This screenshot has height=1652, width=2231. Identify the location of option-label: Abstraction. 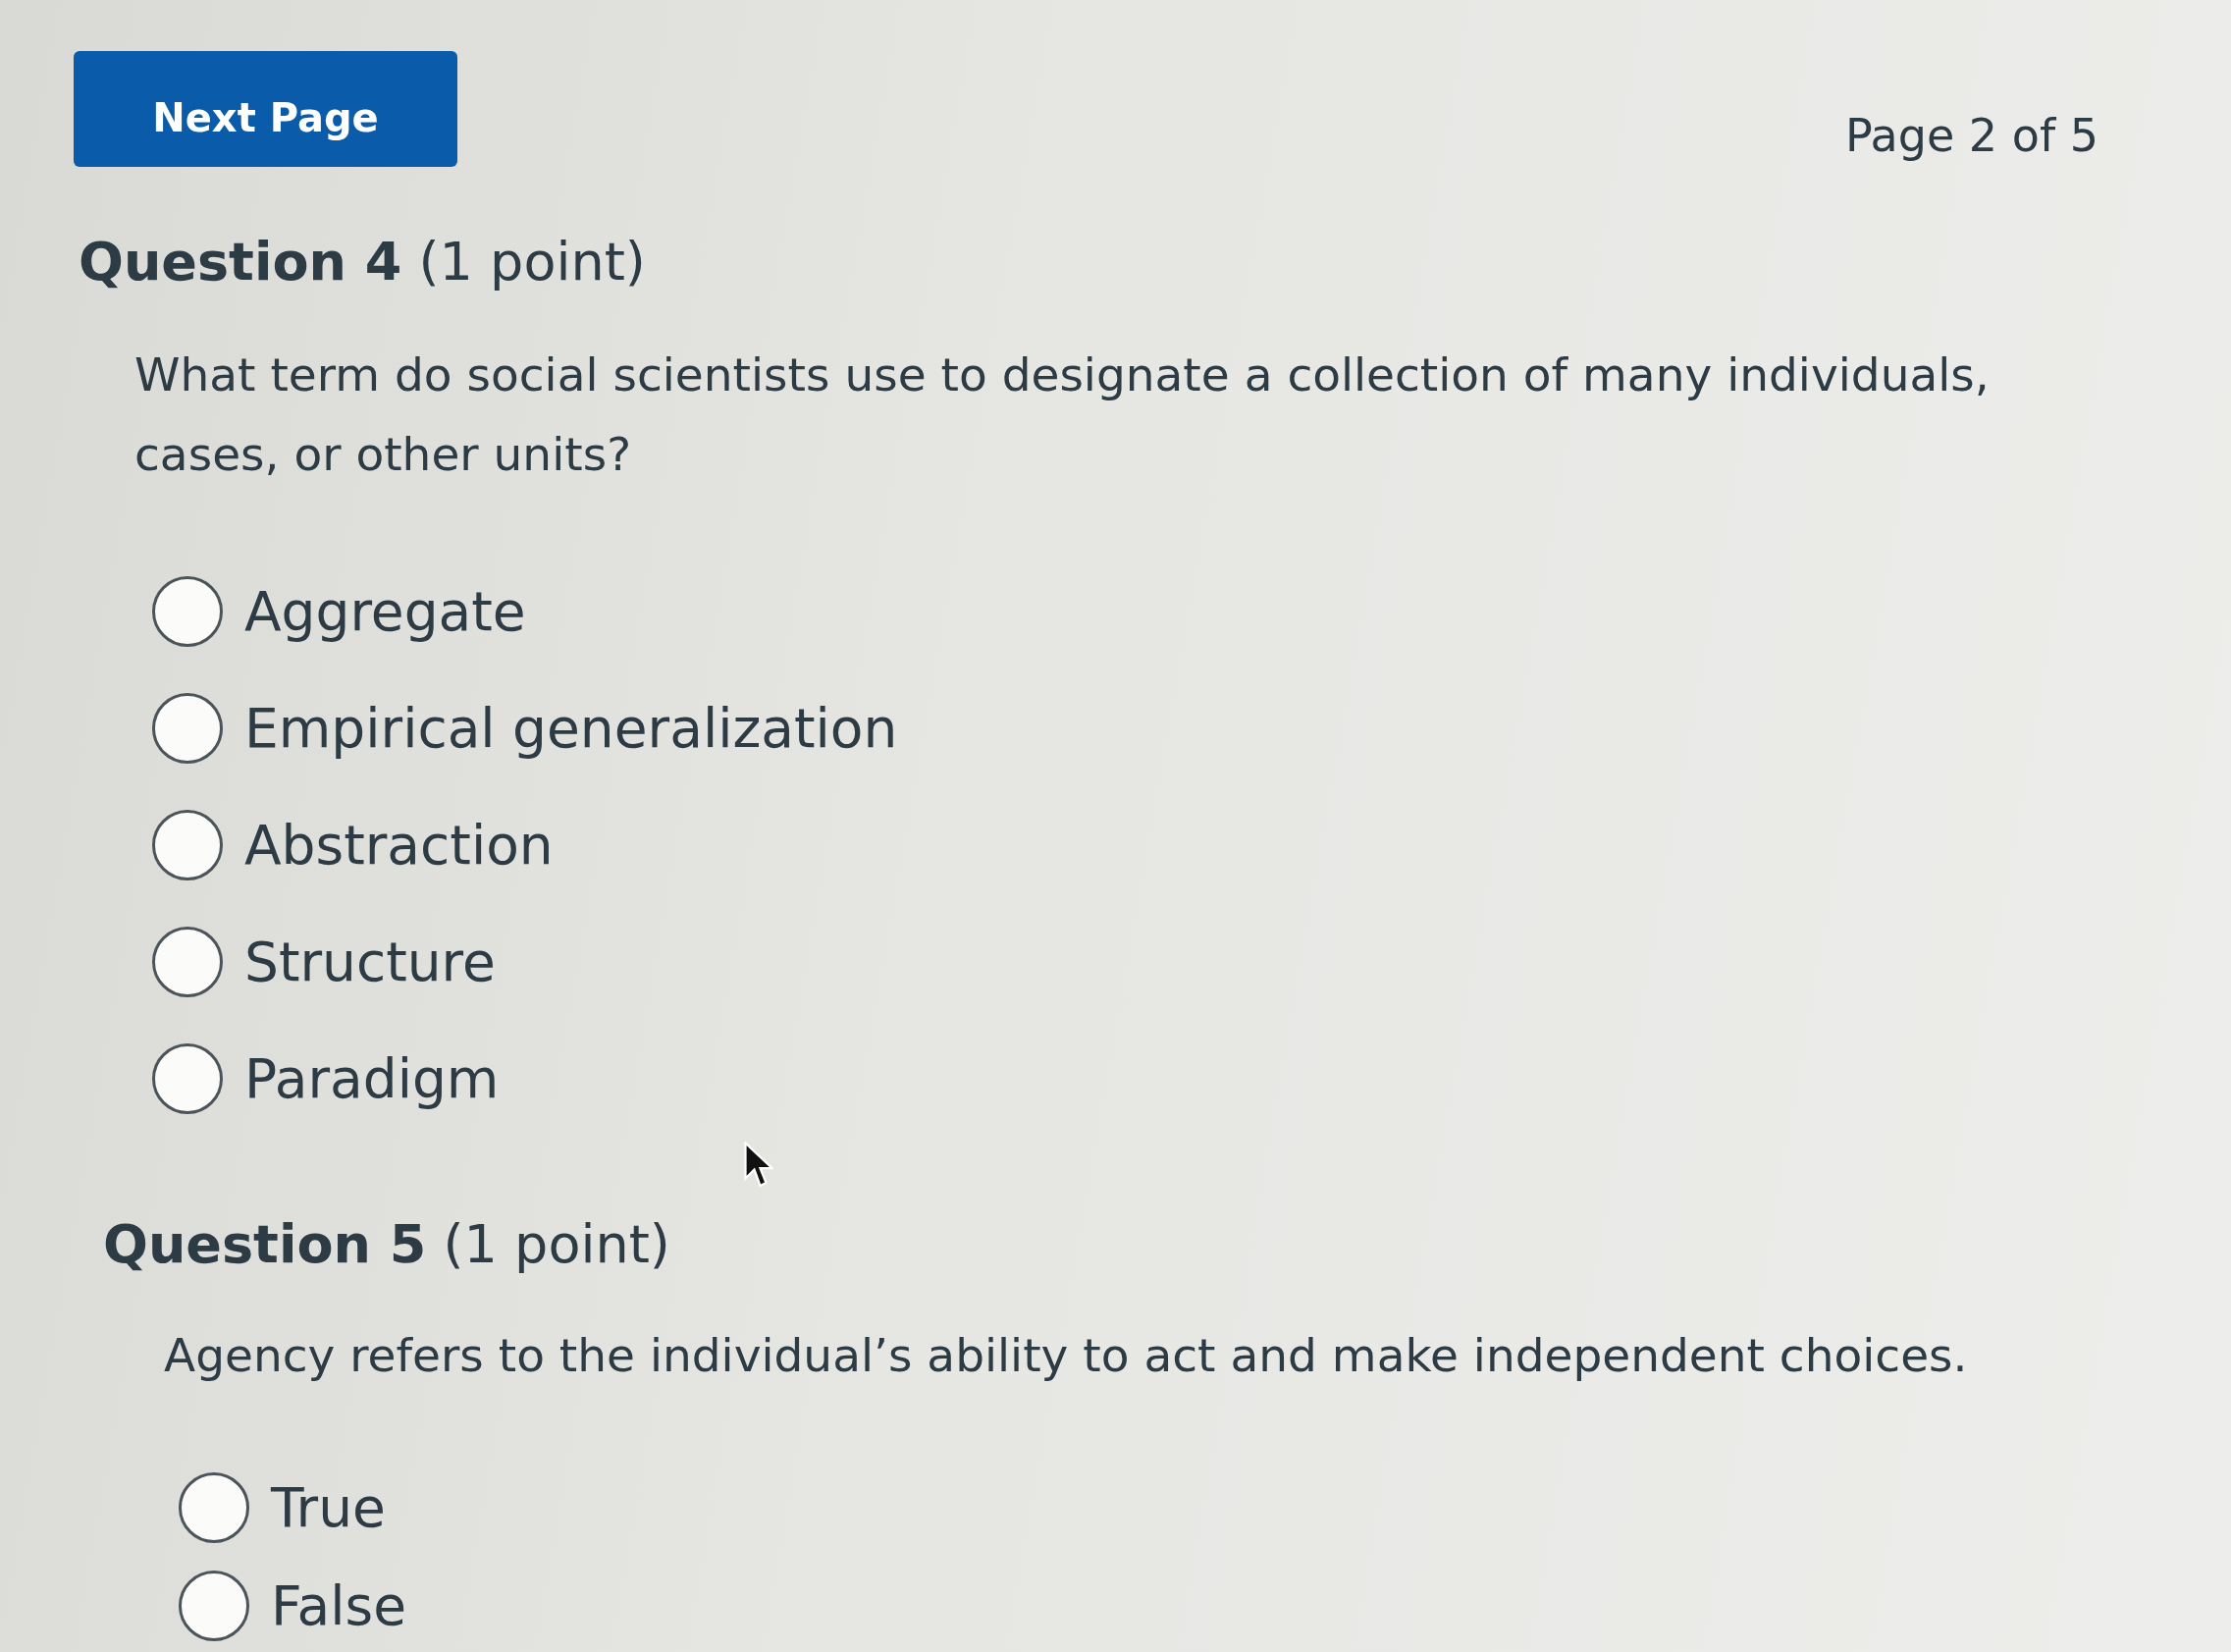
(399, 845).